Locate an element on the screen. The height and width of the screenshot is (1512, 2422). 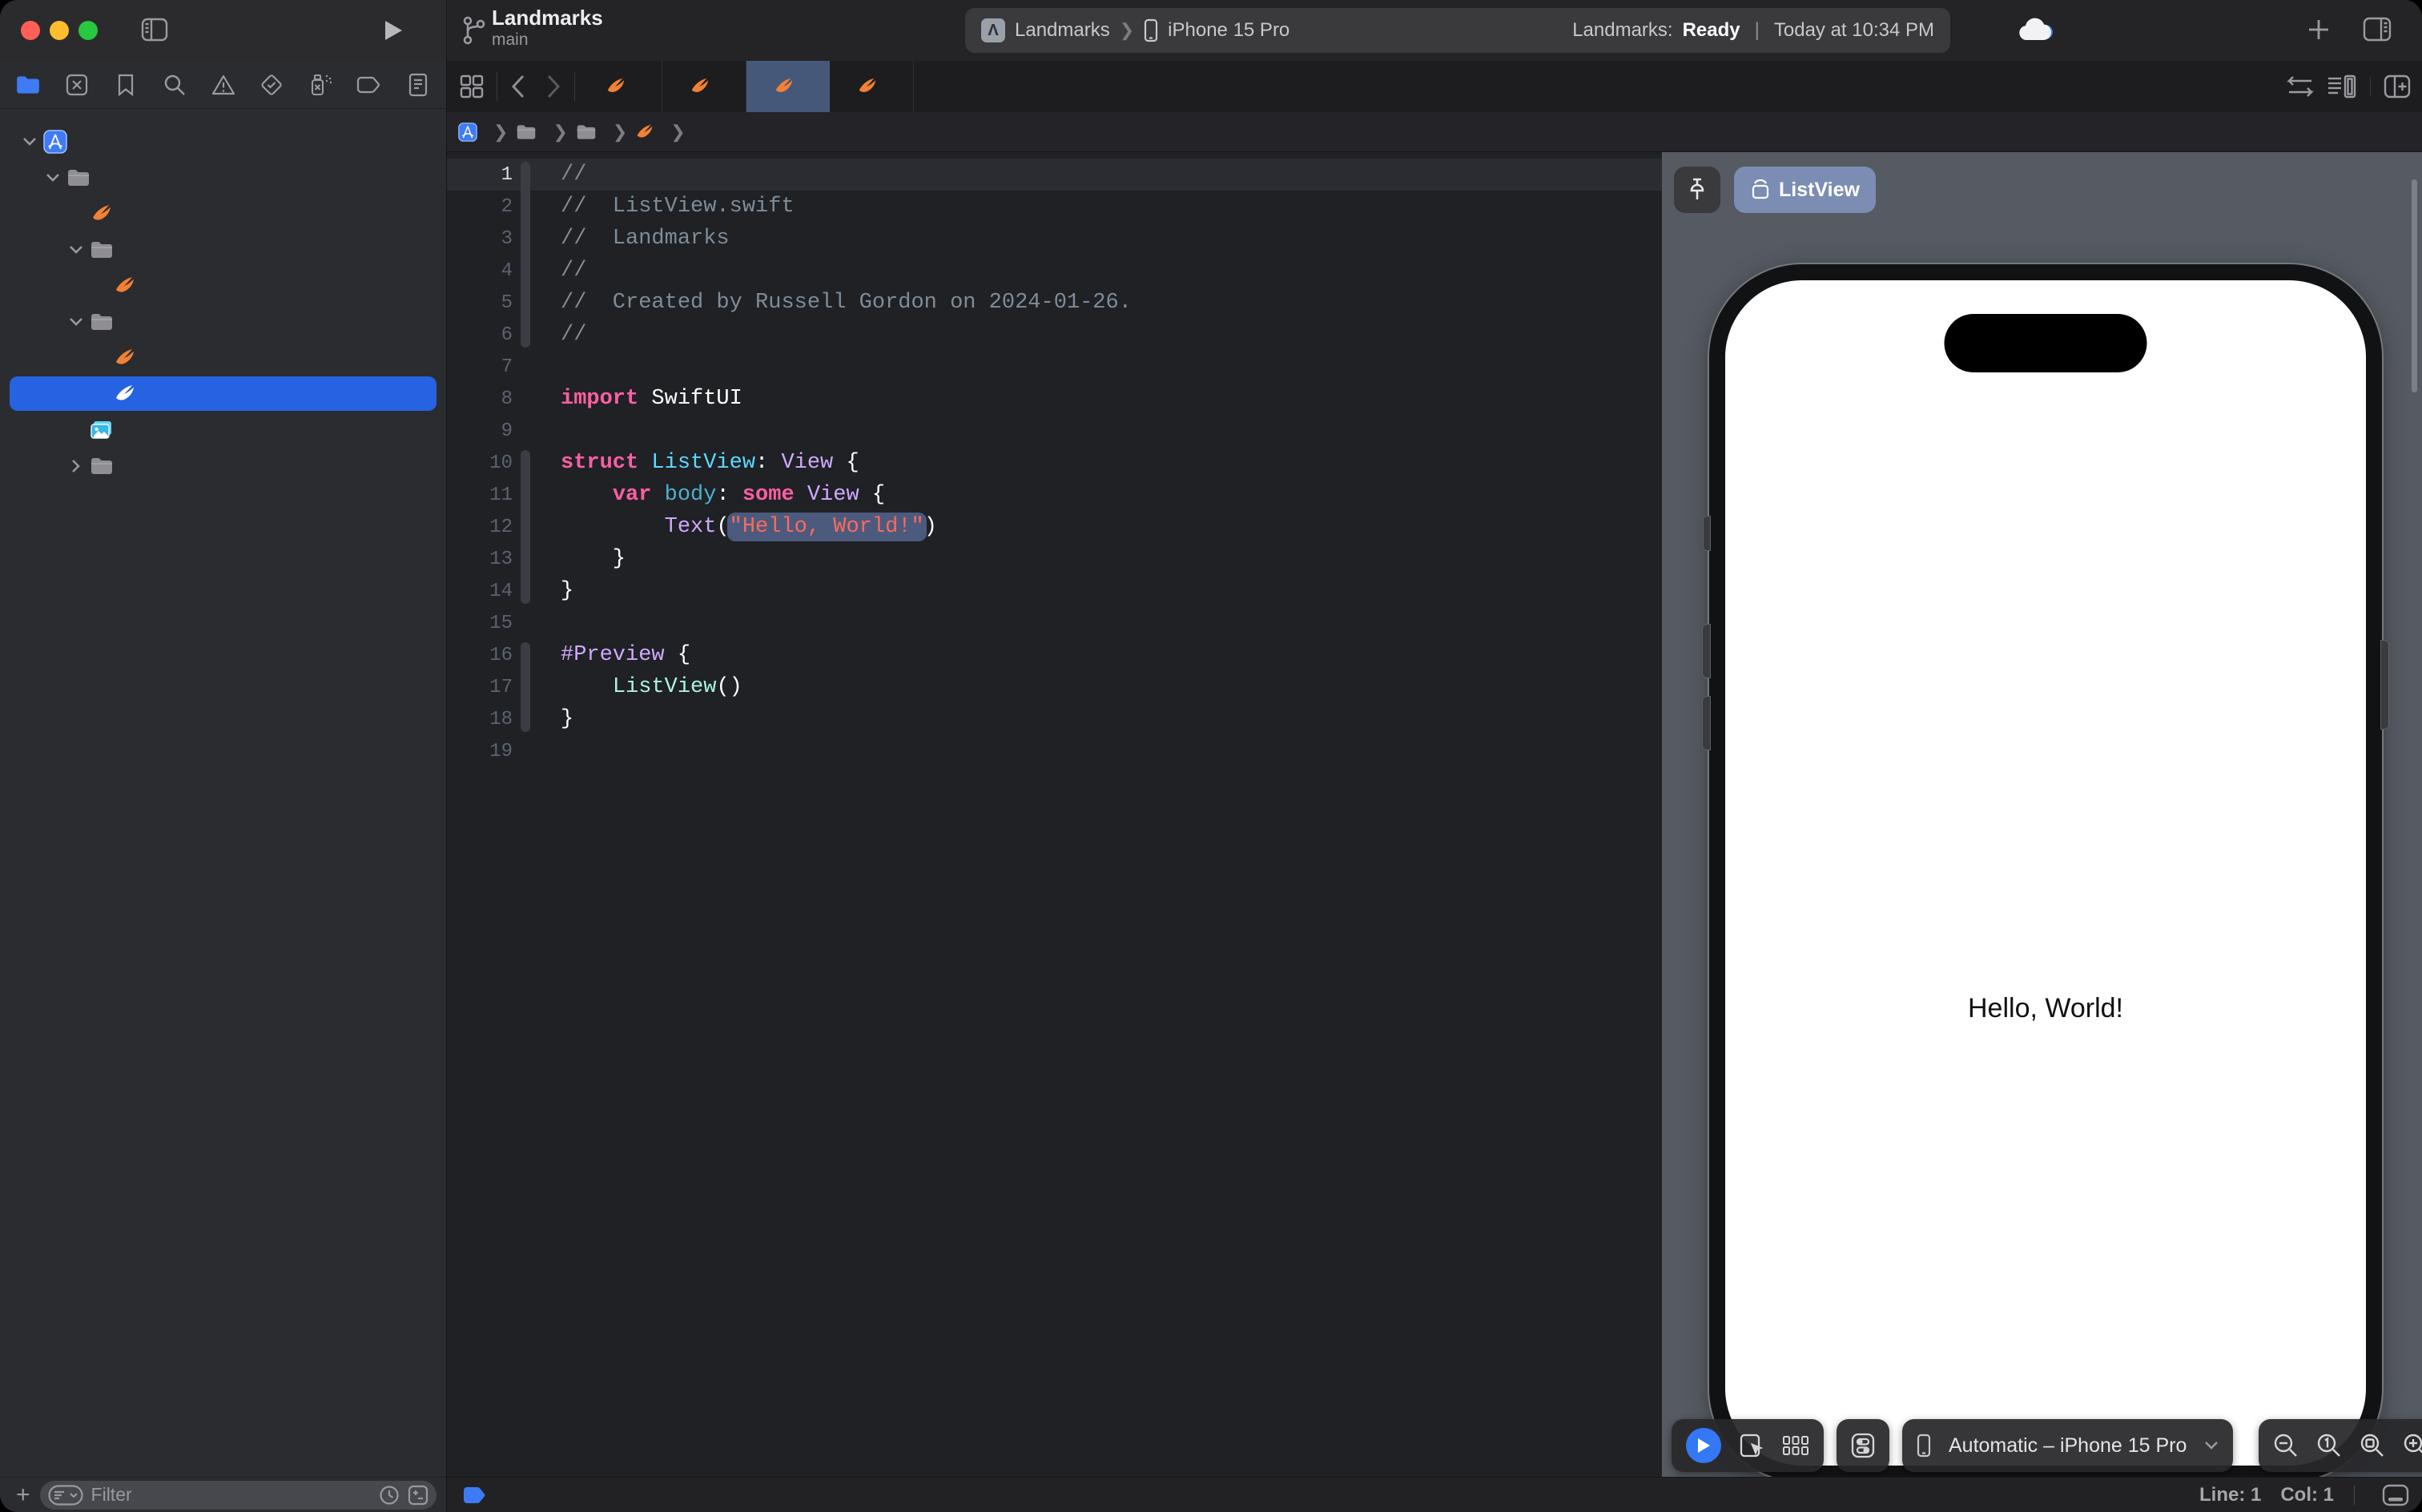
tree-item-preview-content is located at coordinates (223, 466).